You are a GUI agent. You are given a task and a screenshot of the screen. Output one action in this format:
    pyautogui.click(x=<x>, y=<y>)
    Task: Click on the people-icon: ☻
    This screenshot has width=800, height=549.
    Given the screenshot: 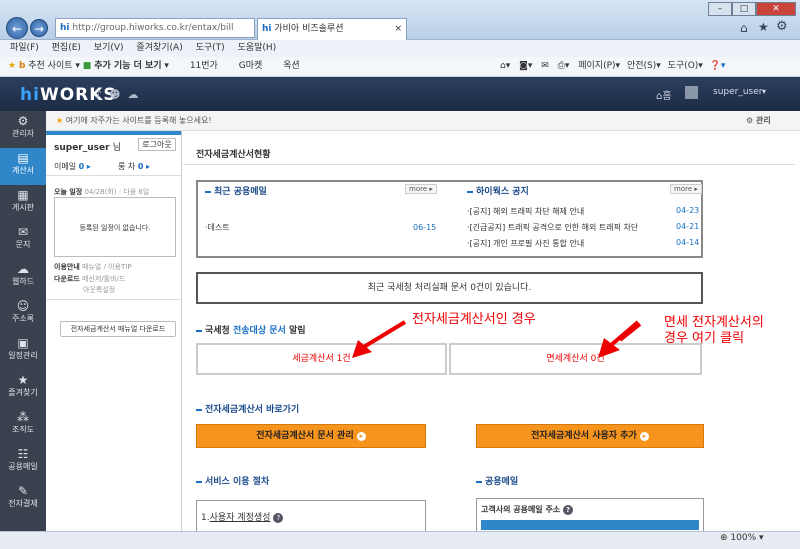 What is the action you would take?
    pyautogui.click(x=118, y=94)
    